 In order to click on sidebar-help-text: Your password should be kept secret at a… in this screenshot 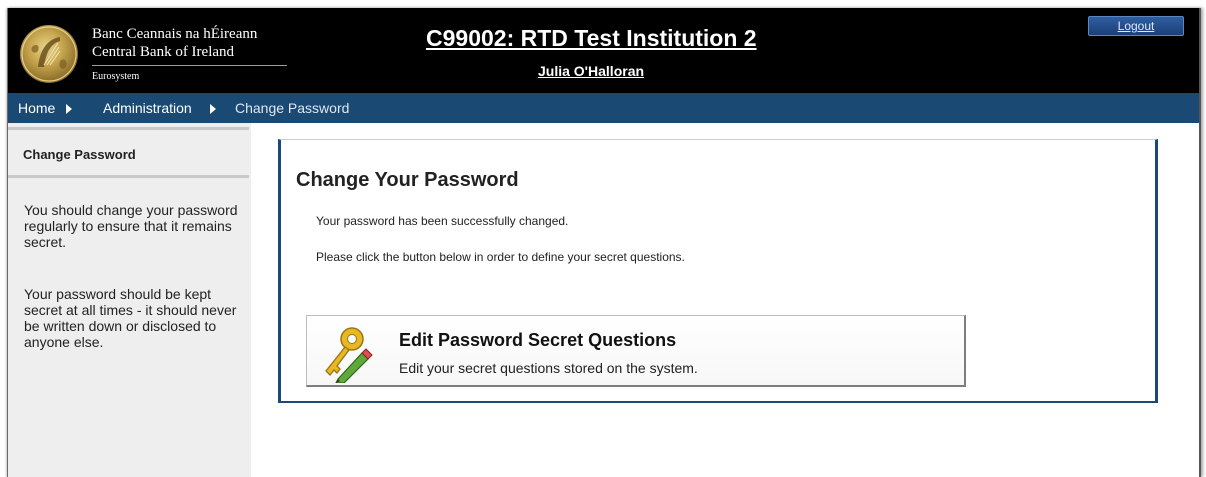, I will do `click(130, 318)`.